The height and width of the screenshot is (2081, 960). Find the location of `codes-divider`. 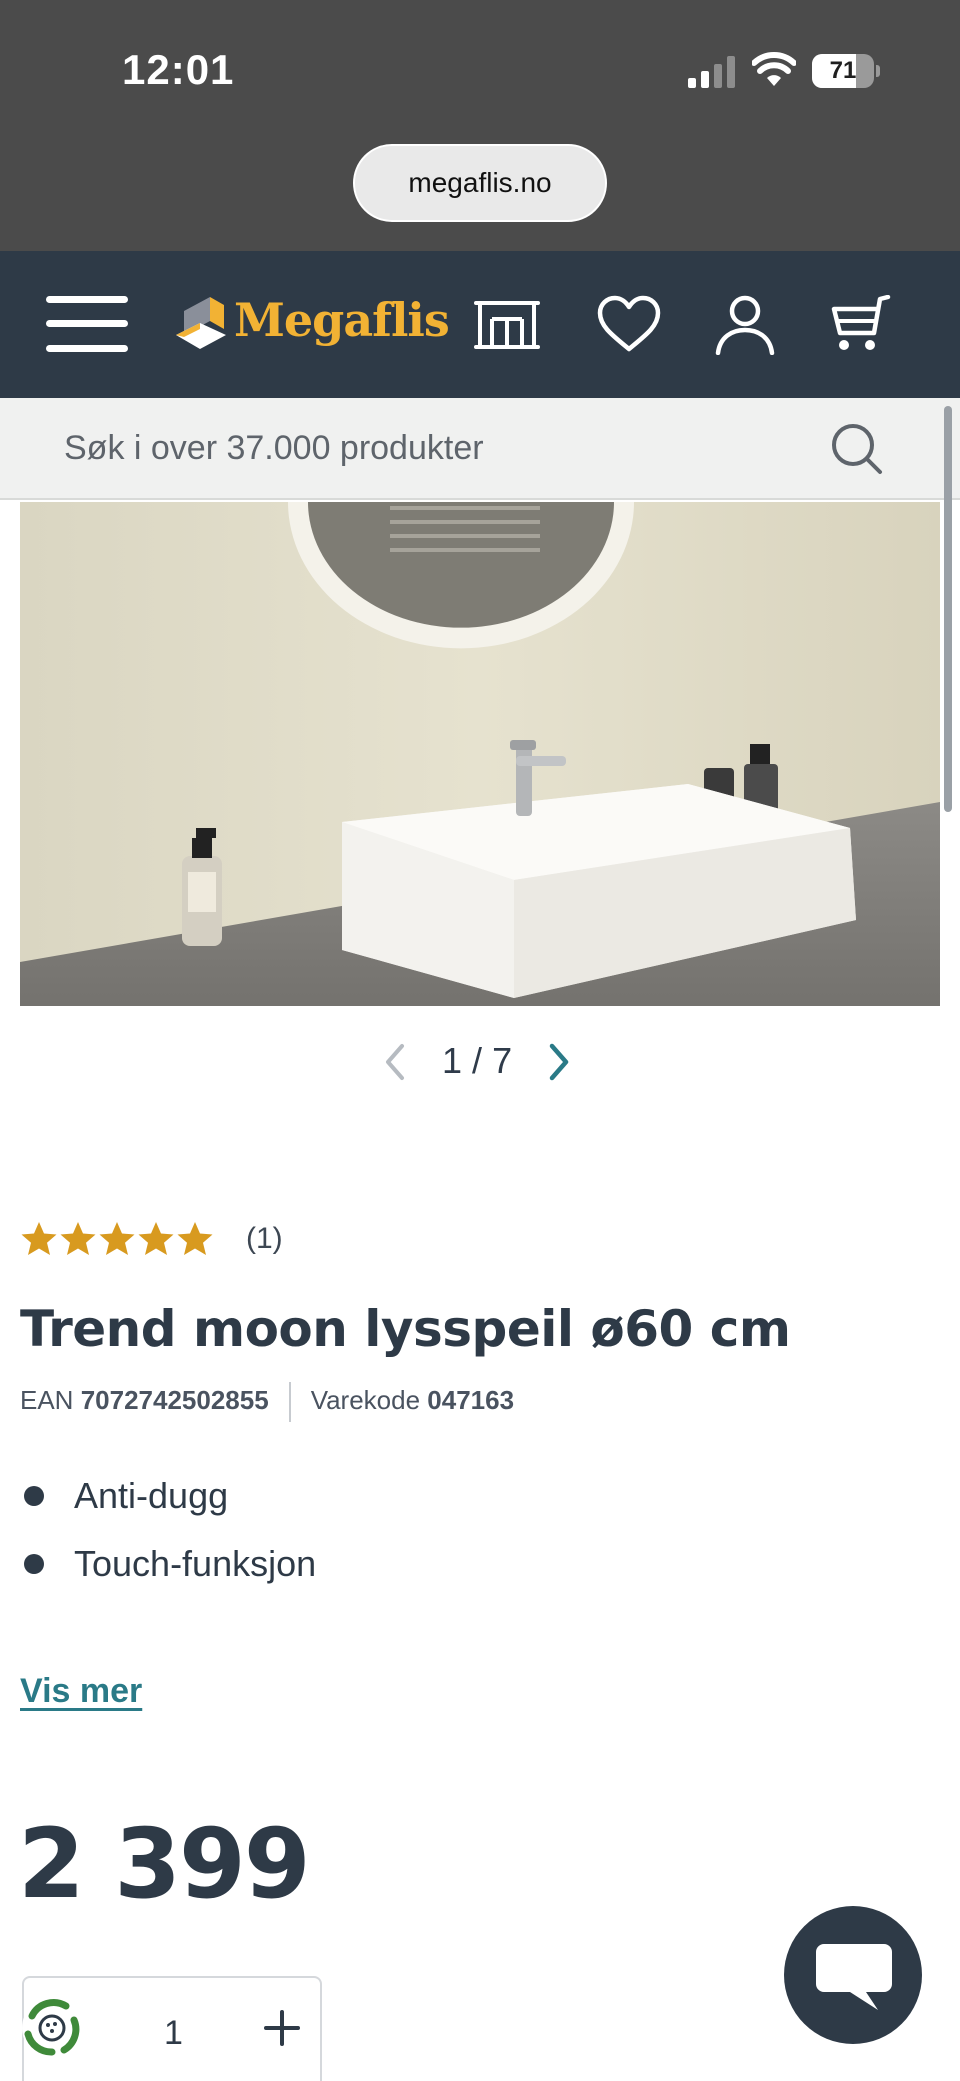

codes-divider is located at coordinates (289, 1402).